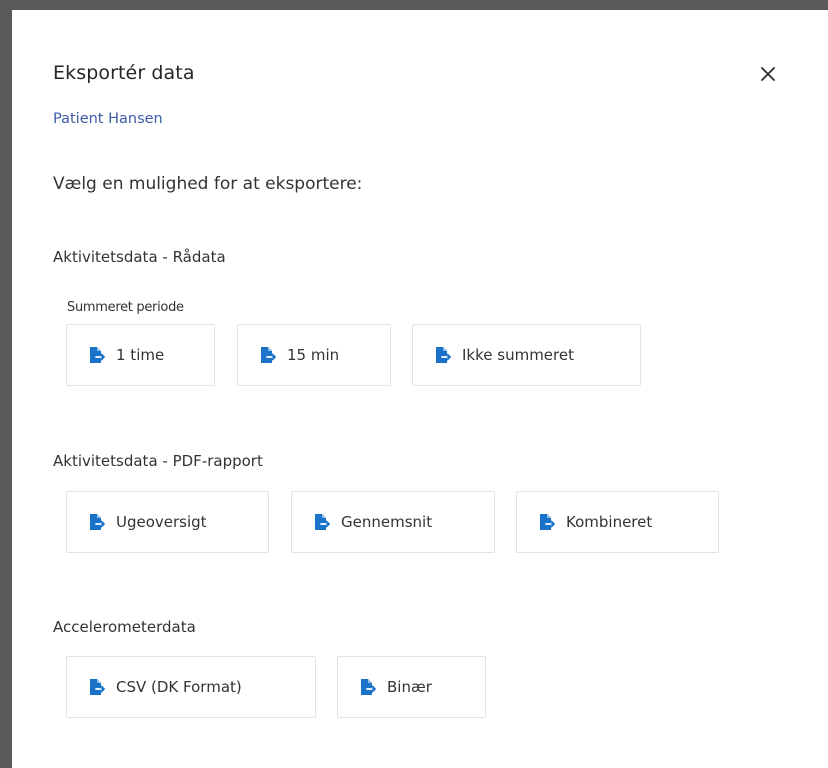 The width and height of the screenshot is (828, 768). What do you see at coordinates (108, 119) in the screenshot?
I see `patient-name: Patient Hansen` at bounding box center [108, 119].